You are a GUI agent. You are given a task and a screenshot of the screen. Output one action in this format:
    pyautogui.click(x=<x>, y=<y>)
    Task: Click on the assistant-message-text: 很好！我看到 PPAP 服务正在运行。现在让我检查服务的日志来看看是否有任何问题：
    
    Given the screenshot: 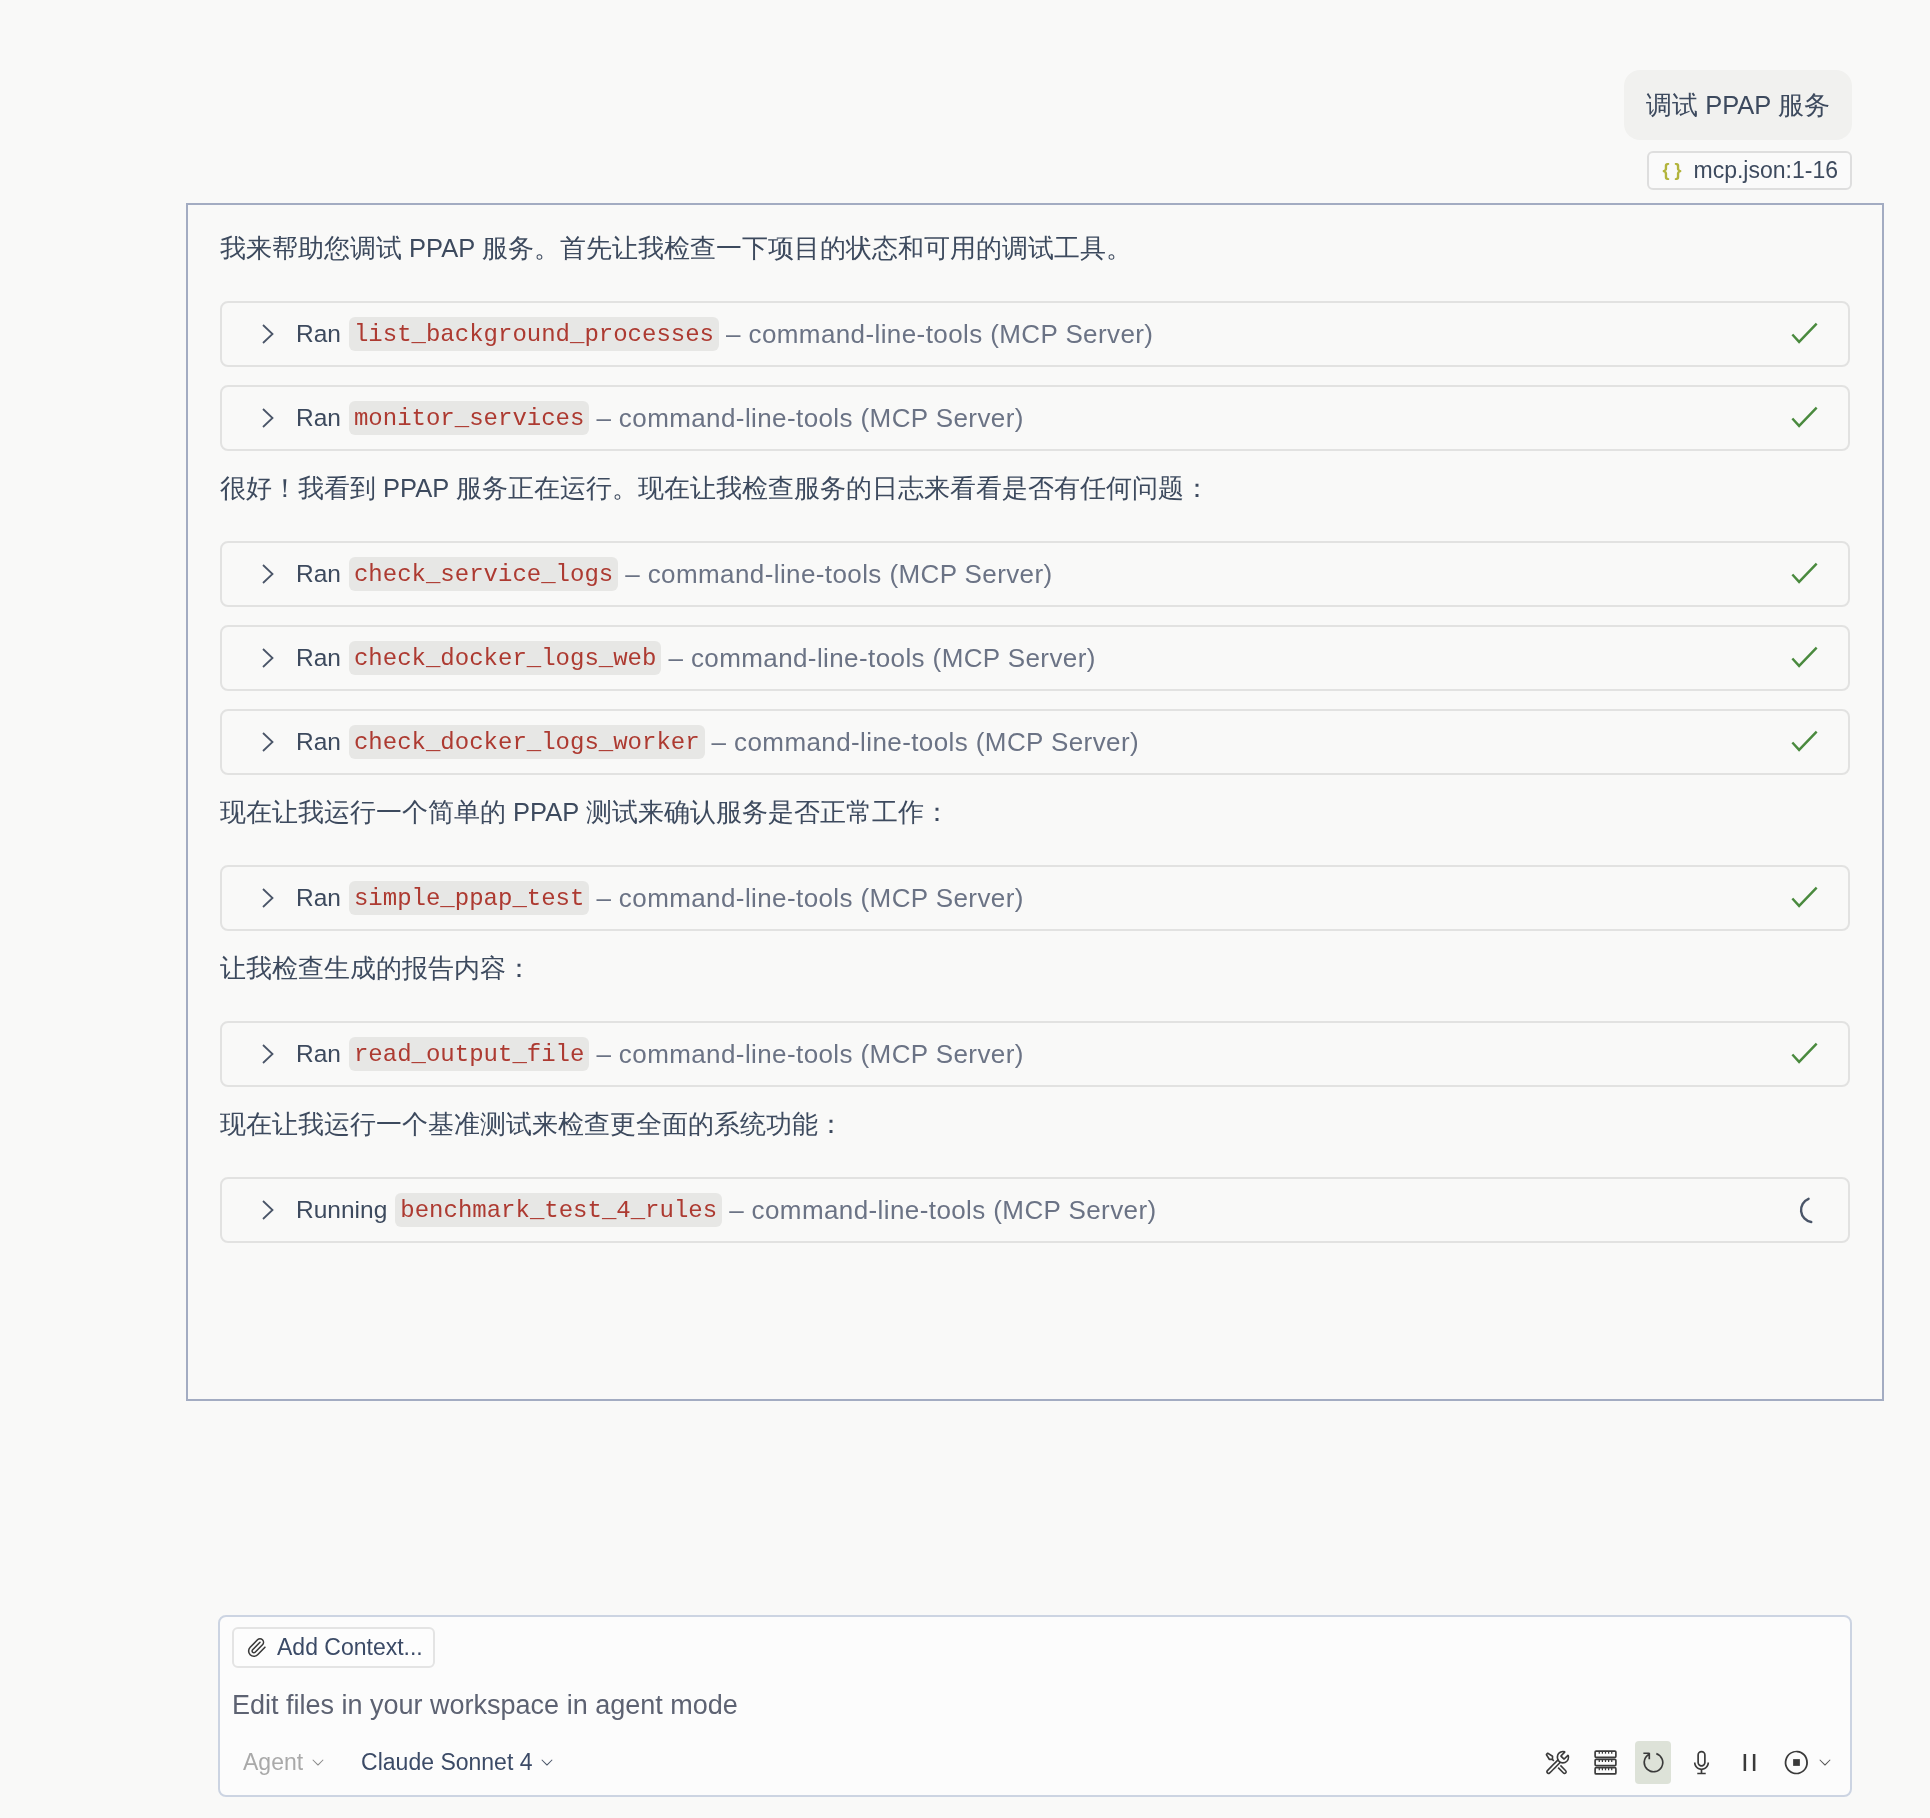 What is the action you would take?
    pyautogui.click(x=715, y=488)
    